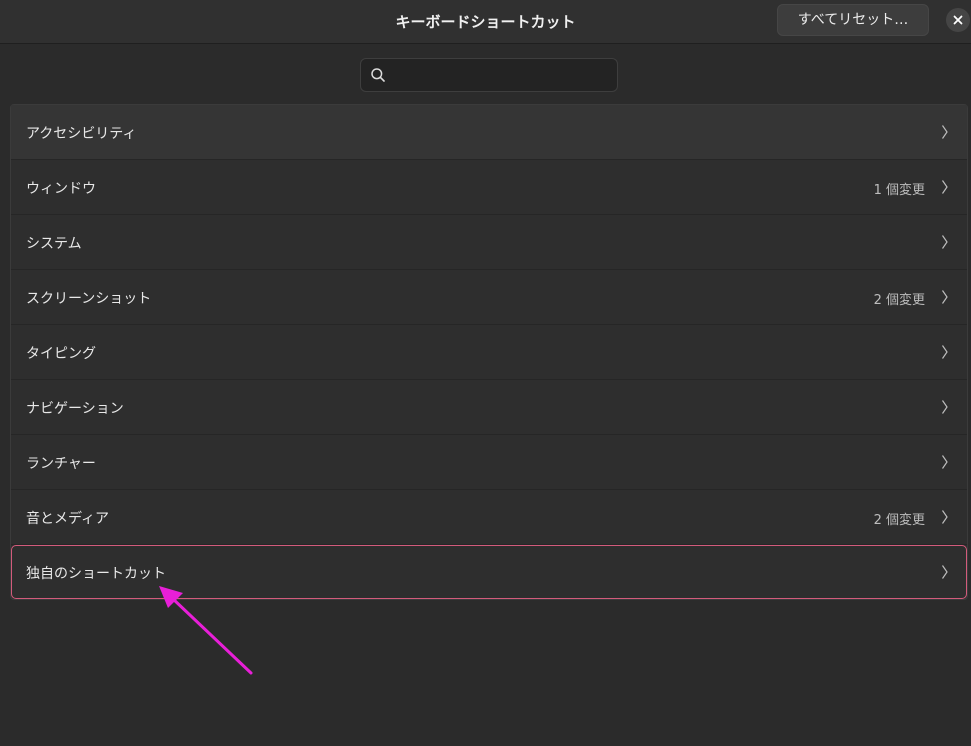 The image size is (971, 746). I want to click on category-label: タイピング, so click(61, 354).